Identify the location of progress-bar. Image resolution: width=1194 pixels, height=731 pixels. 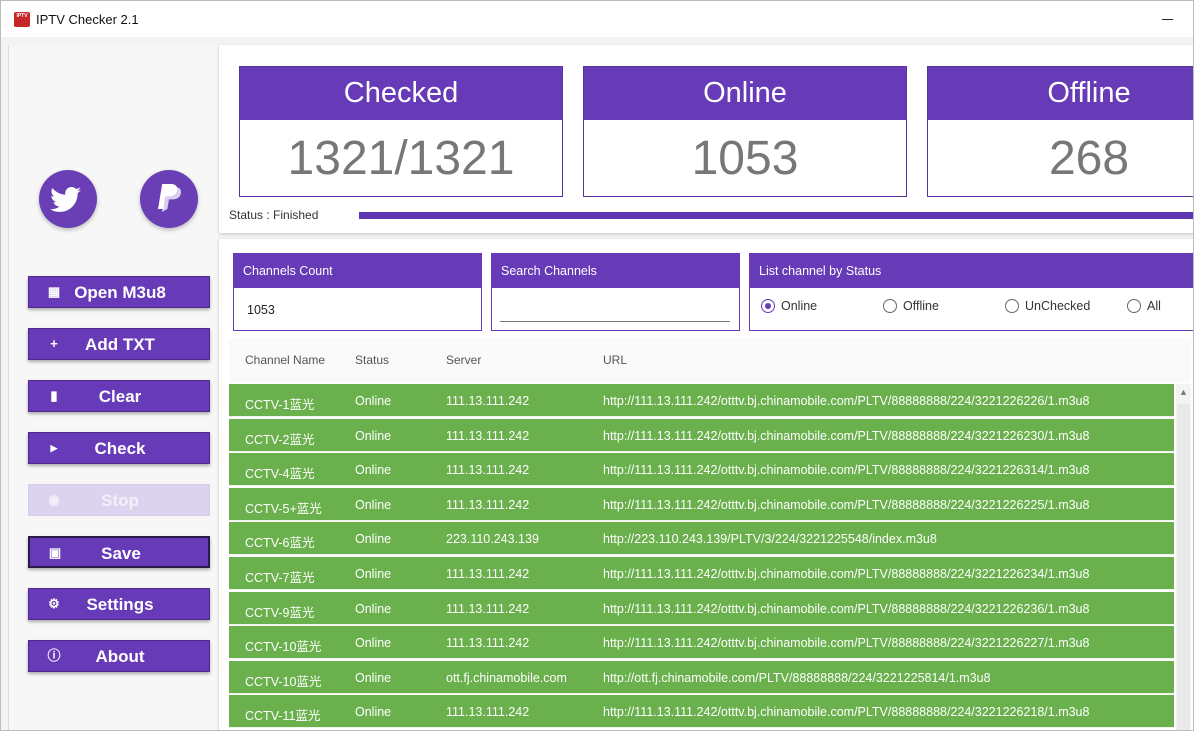
(776, 215).